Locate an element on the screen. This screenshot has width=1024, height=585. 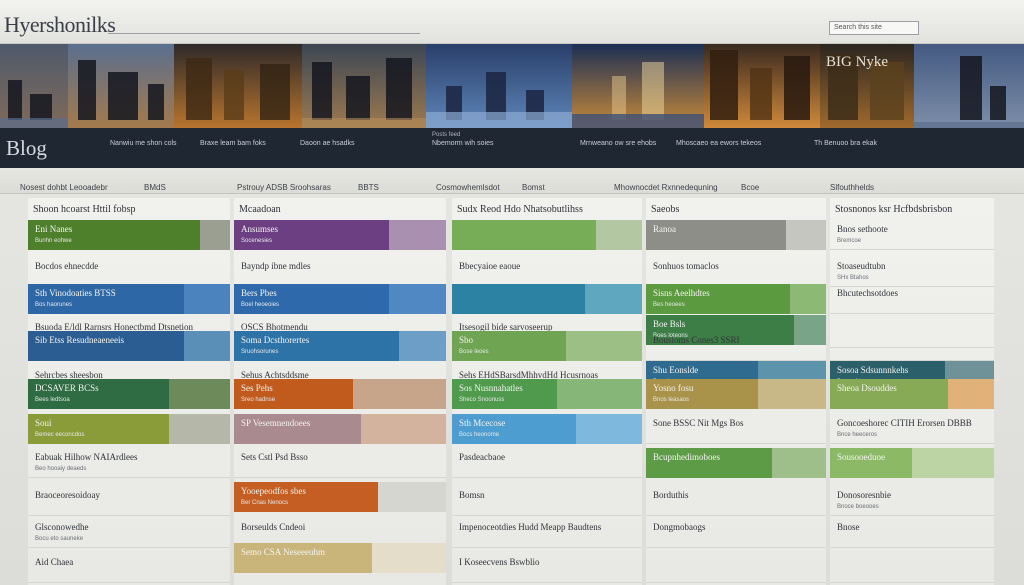
item-label: Glsconowedhe is located at coordinates (62, 527).